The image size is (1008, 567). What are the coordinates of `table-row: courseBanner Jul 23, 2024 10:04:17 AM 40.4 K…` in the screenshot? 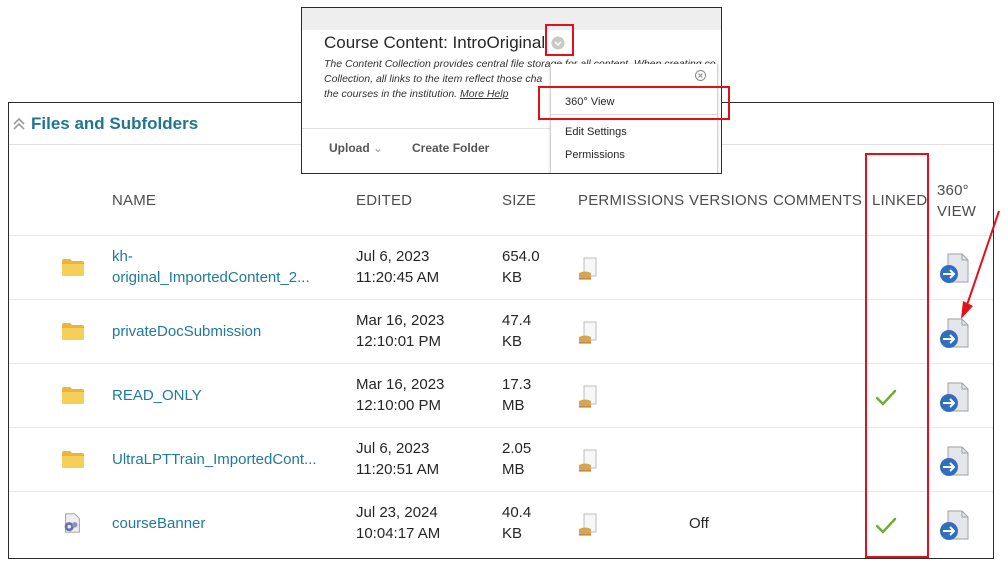 It's located at (501, 523).